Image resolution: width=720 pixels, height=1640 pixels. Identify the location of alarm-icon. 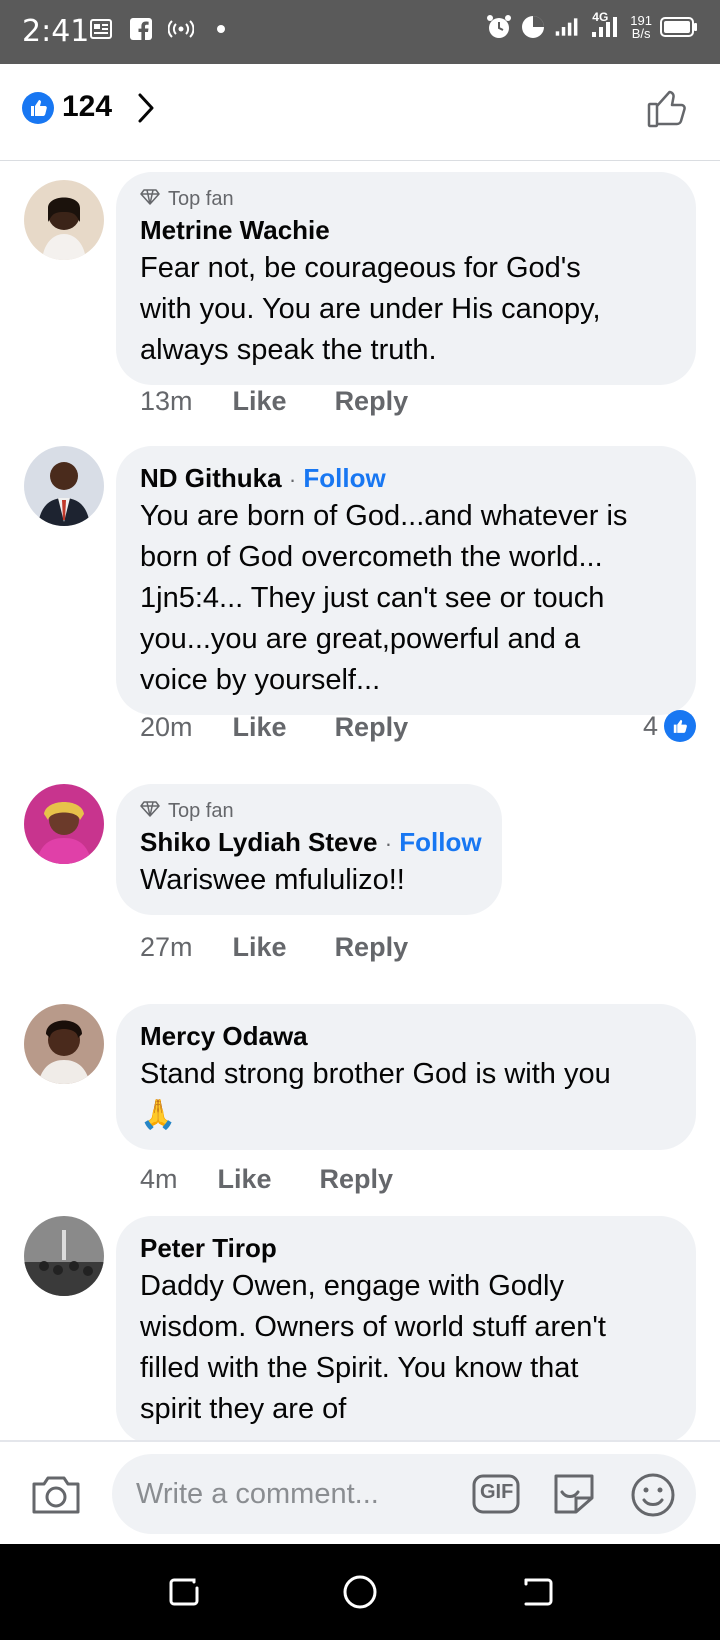
(499, 27).